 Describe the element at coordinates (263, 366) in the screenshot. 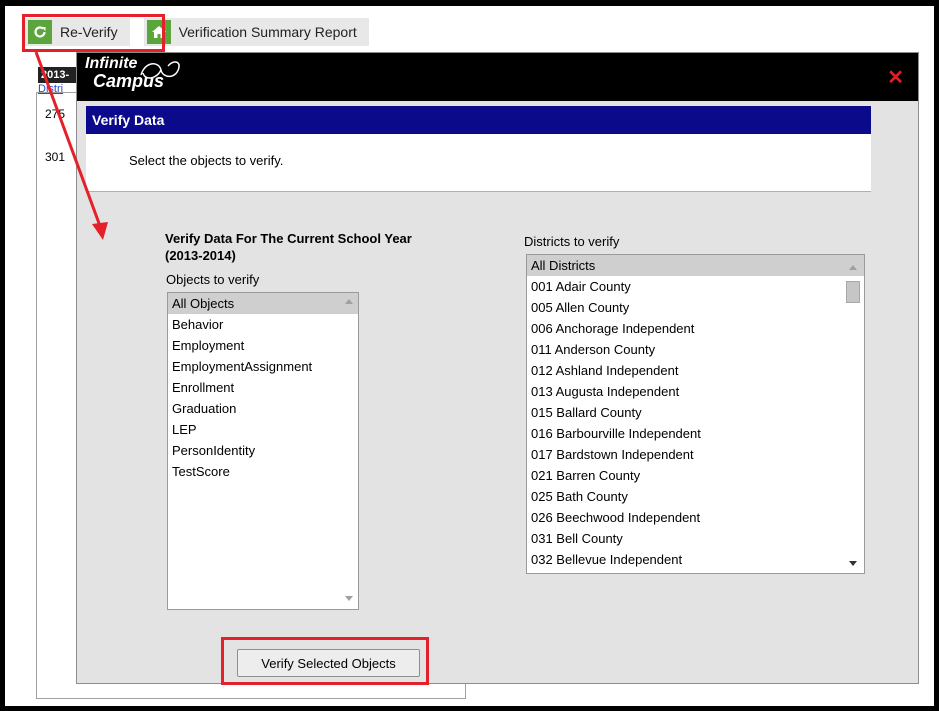

I see `object-item: EmploymentAssignment` at that location.